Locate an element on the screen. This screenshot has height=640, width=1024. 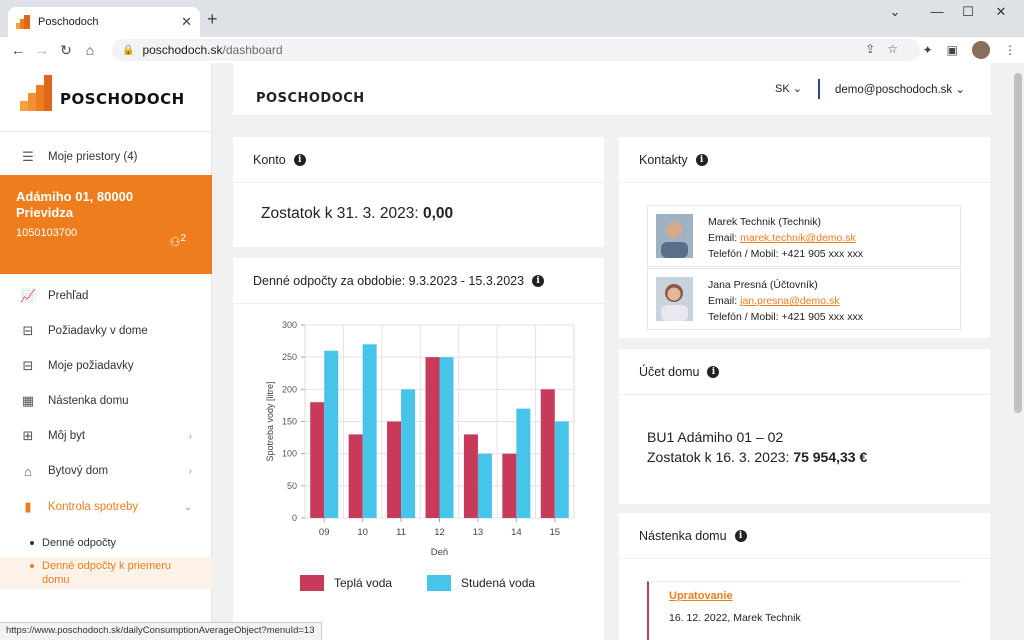
bar-chart-icon: ▮ is located at coordinates (28, 506).